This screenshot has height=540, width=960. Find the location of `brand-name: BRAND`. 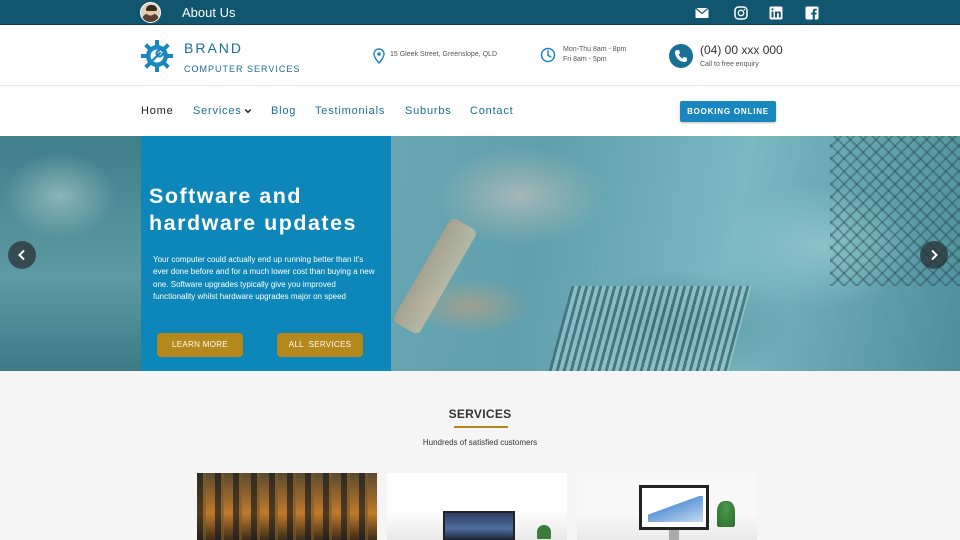

brand-name: BRAND is located at coordinates (213, 48).